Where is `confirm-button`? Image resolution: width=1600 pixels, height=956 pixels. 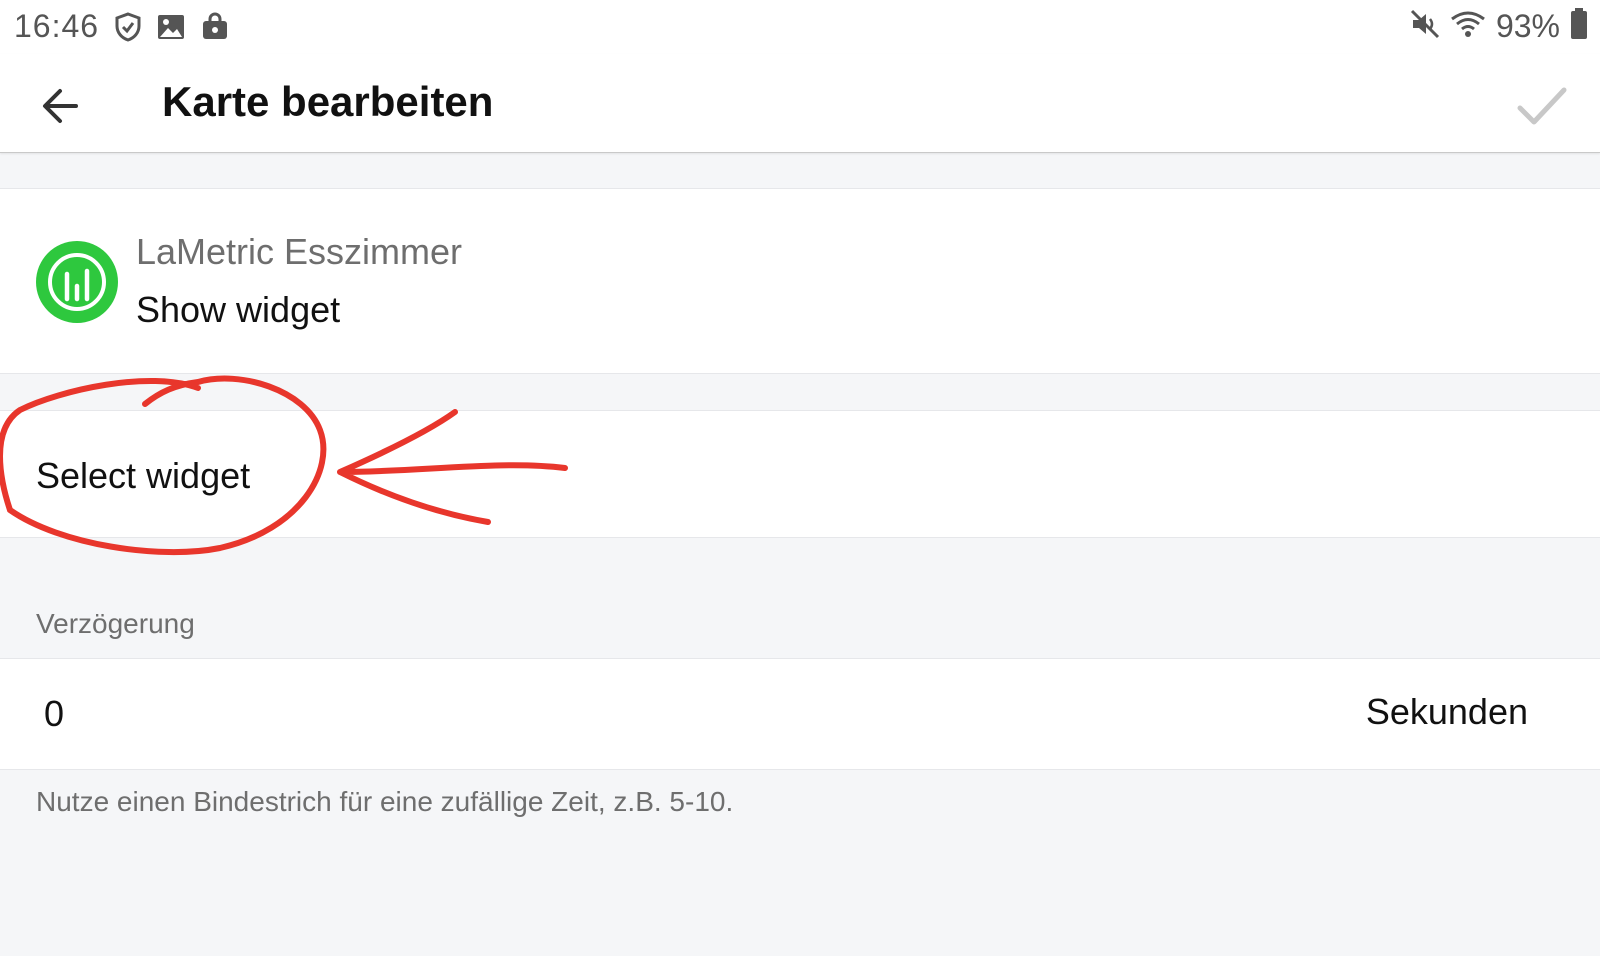
confirm-button is located at coordinates (1542, 106).